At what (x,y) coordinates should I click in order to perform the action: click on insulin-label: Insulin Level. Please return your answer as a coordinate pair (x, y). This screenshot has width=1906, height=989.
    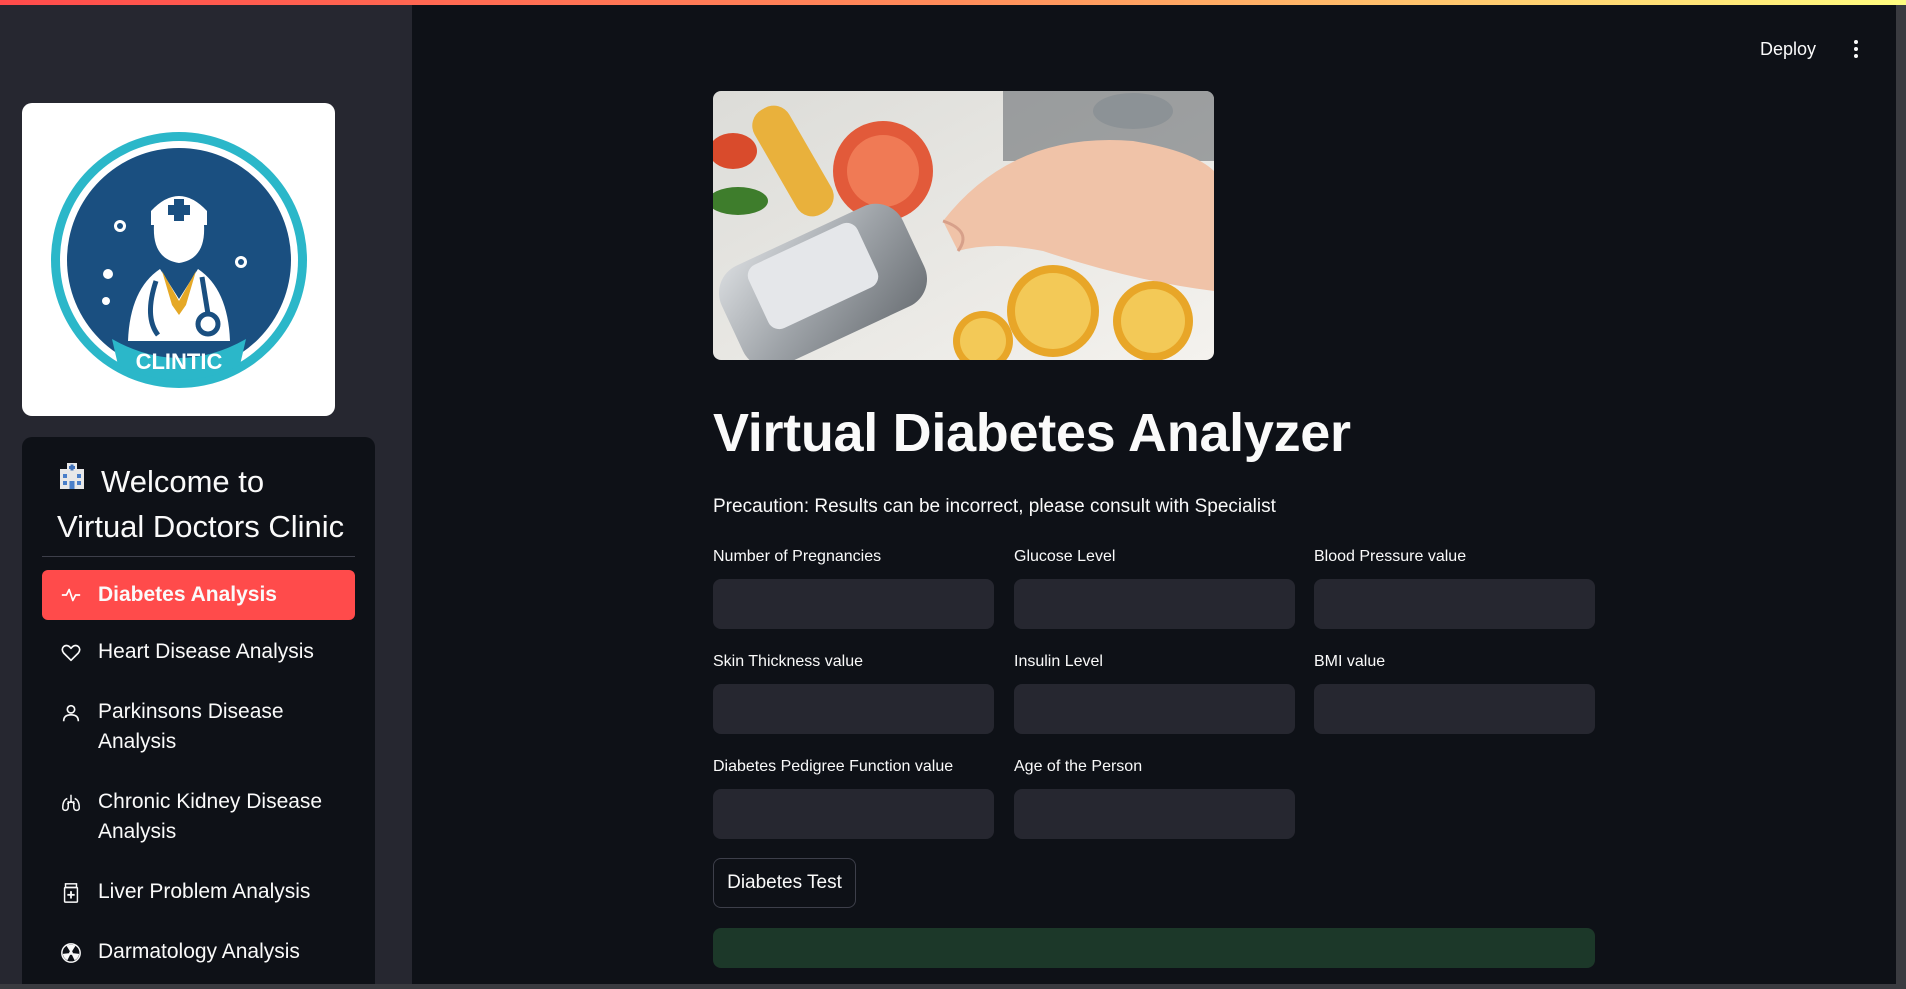
    Looking at the image, I should click on (1058, 661).